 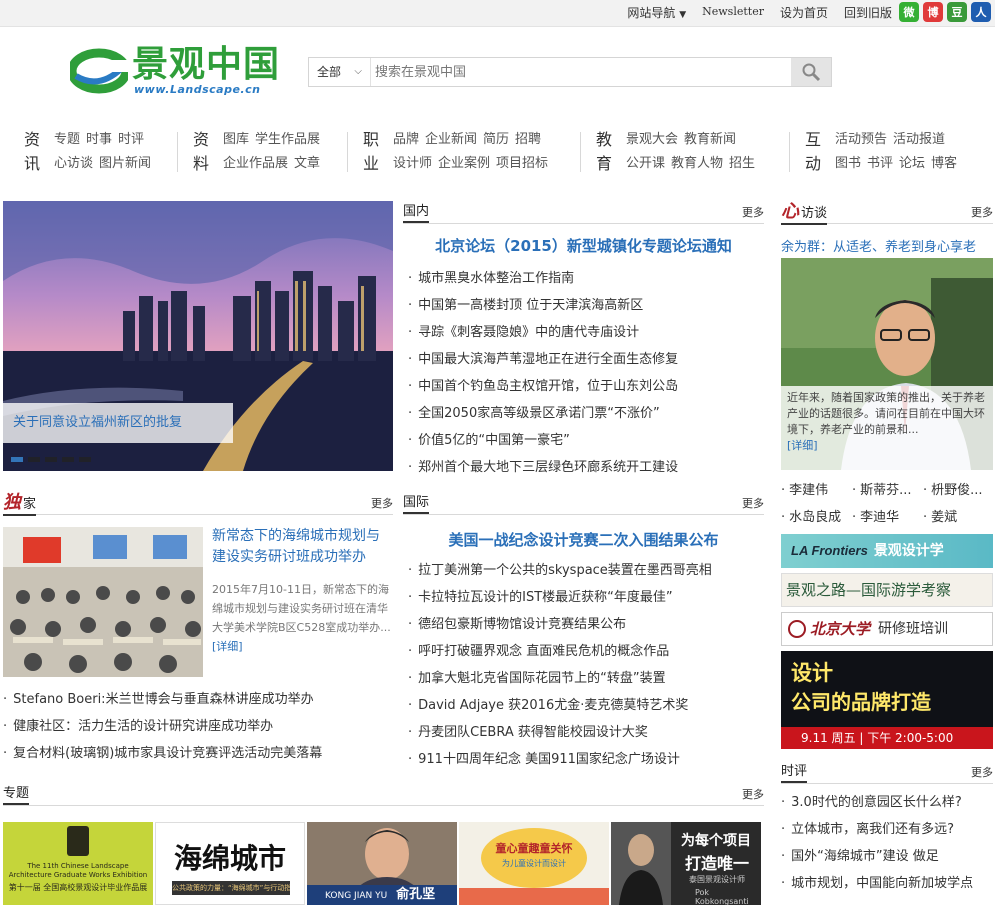 What do you see at coordinates (887, 829) in the screenshot?
I see `list-item: 立体城市，离我们还有多远?` at bounding box center [887, 829].